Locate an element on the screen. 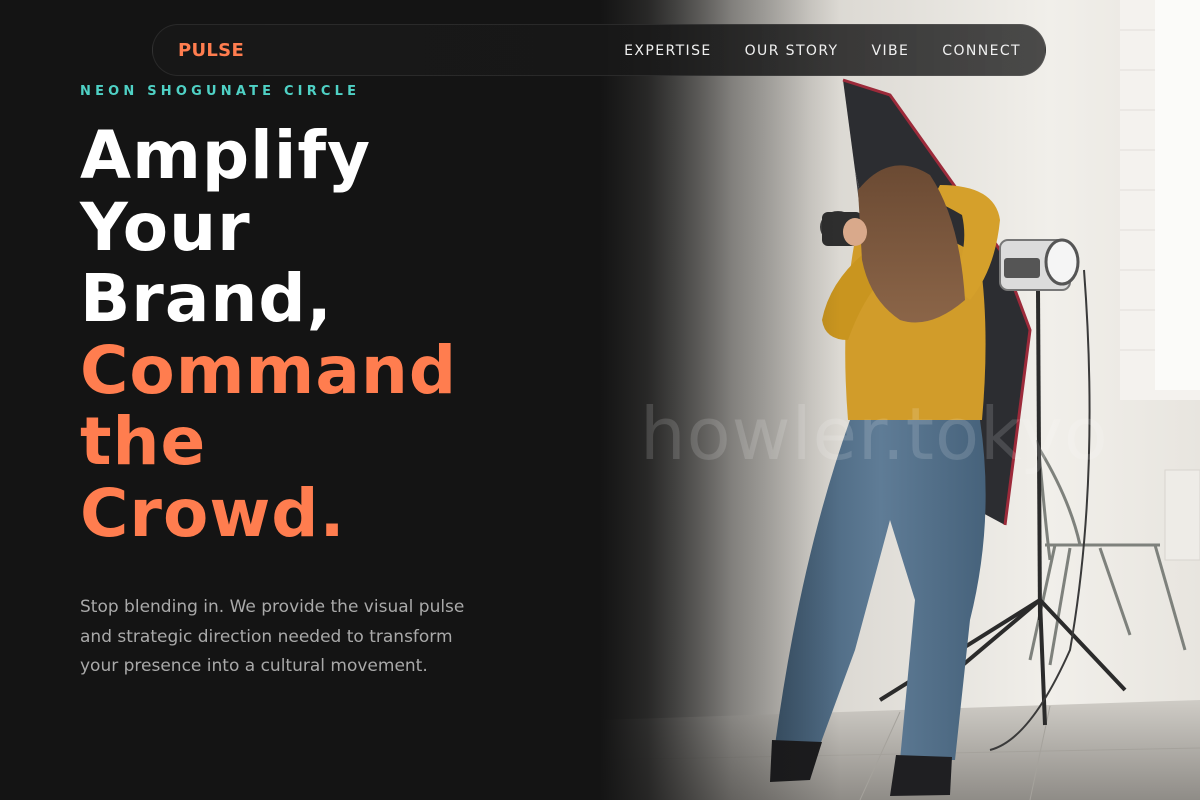  nav-link-vibe: VIBE is located at coordinates (891, 51).